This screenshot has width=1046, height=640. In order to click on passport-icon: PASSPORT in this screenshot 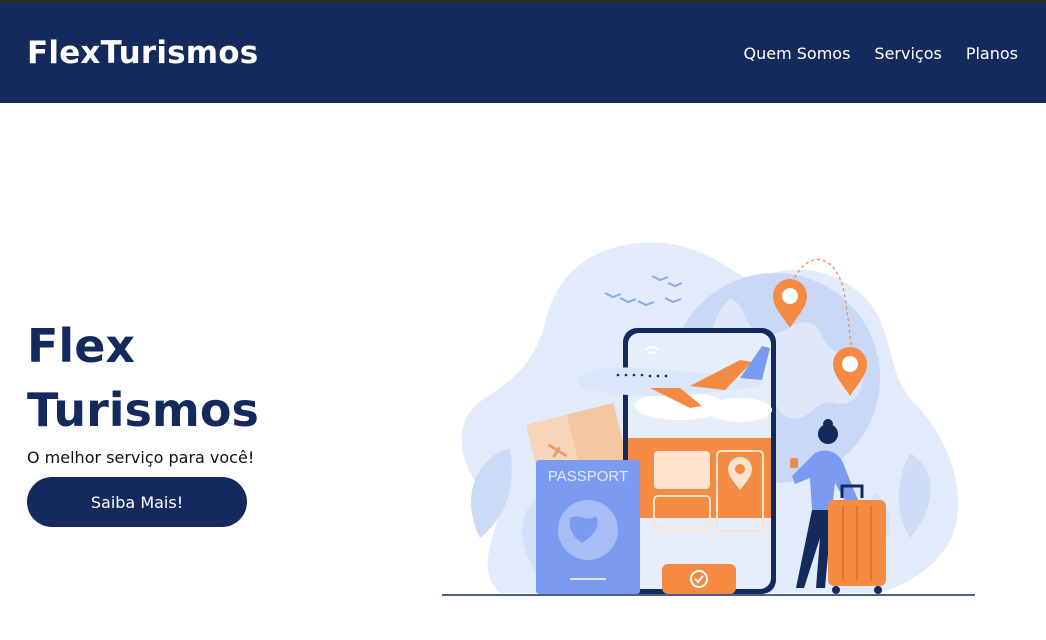, I will do `click(588, 527)`.